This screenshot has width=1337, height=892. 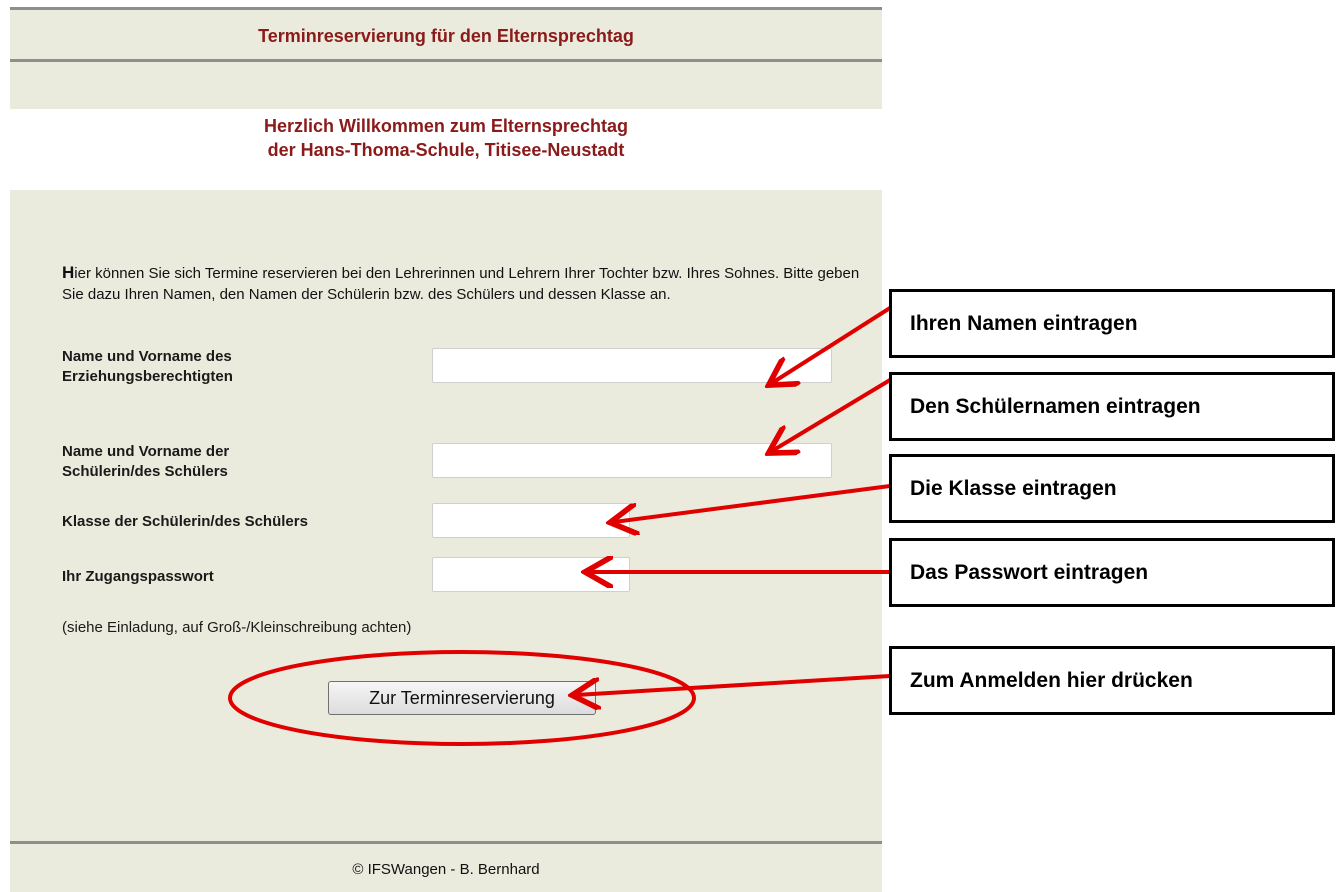 I want to click on callout-class: Die Klasse eintragen, so click(x=1112, y=488).